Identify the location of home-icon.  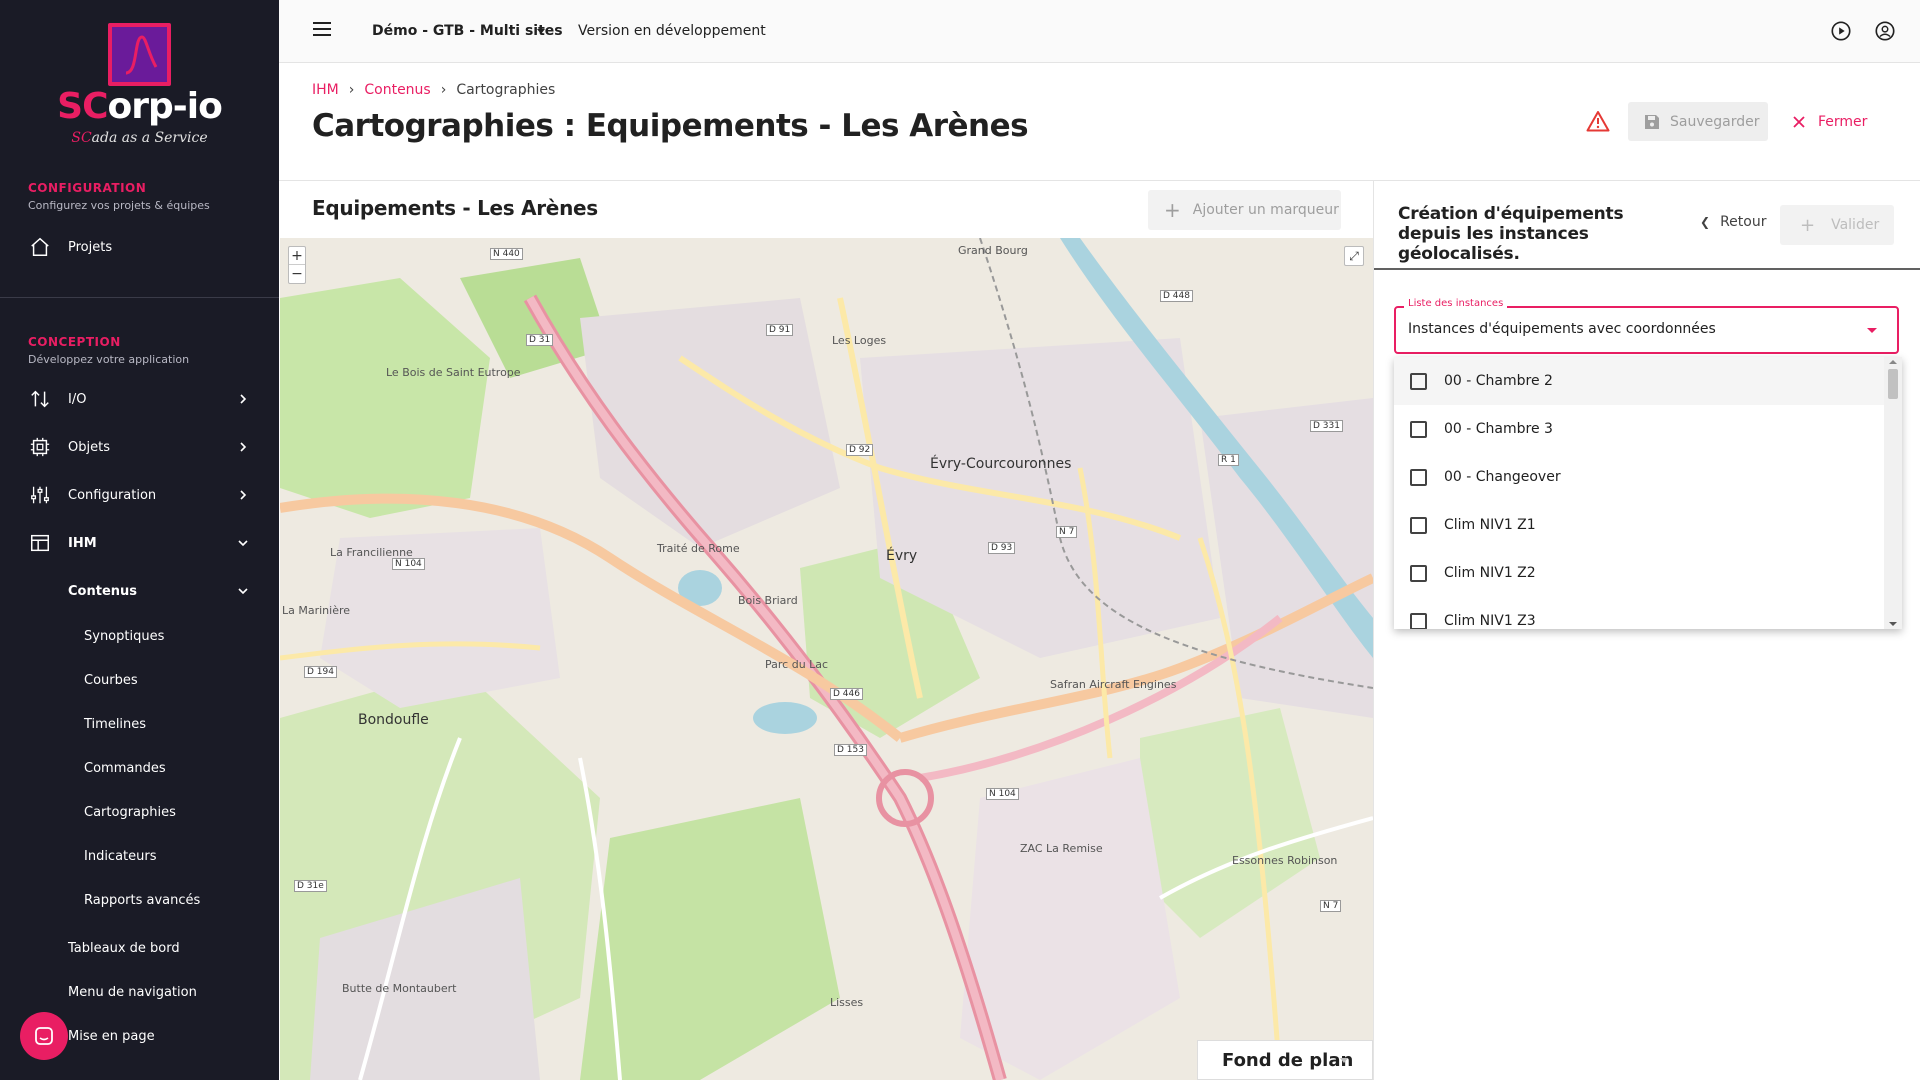
(40, 247).